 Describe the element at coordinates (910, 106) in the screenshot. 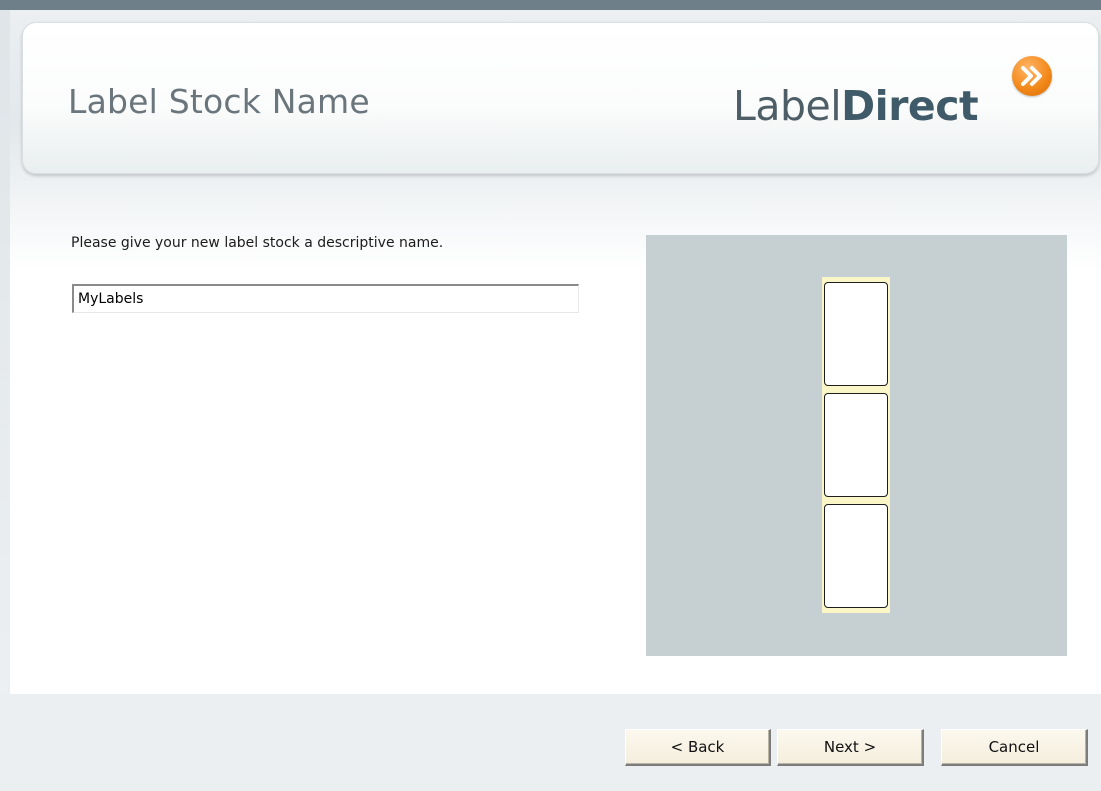

I see `logo-text-bold: Direct` at that location.